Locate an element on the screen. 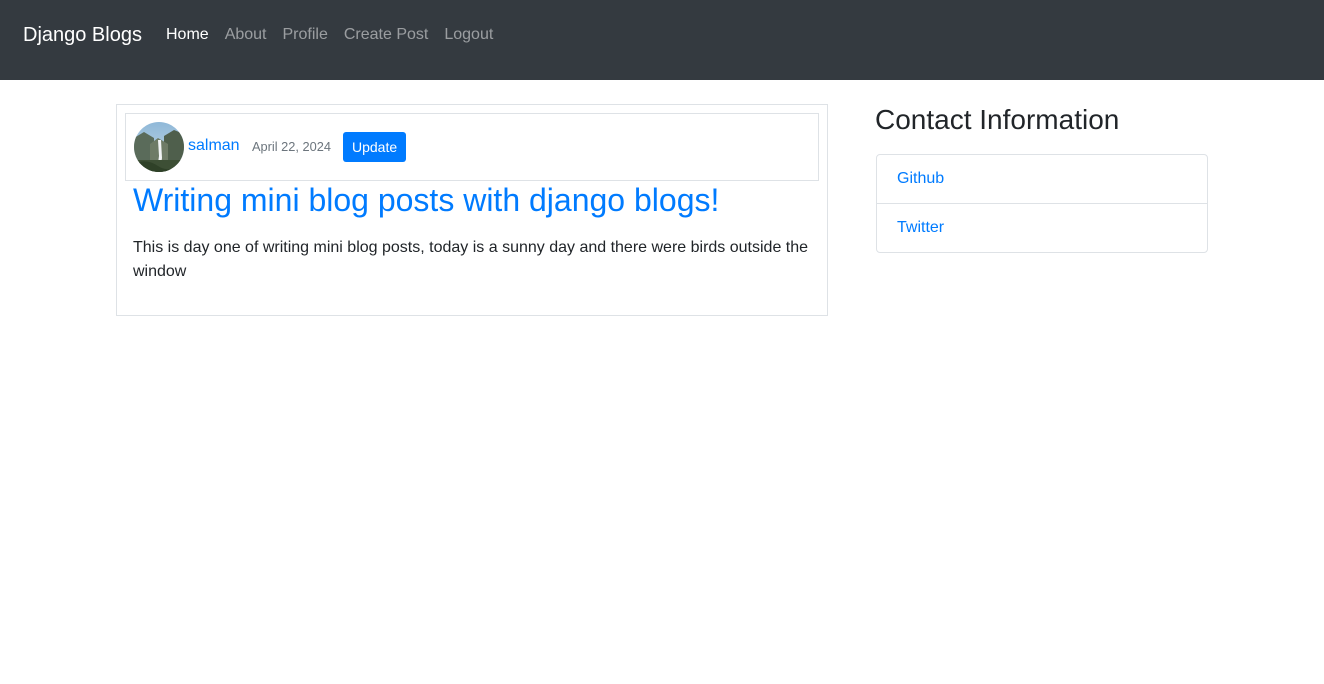 The width and height of the screenshot is (1324, 684). nav-link-about: About is located at coordinates (246, 35).